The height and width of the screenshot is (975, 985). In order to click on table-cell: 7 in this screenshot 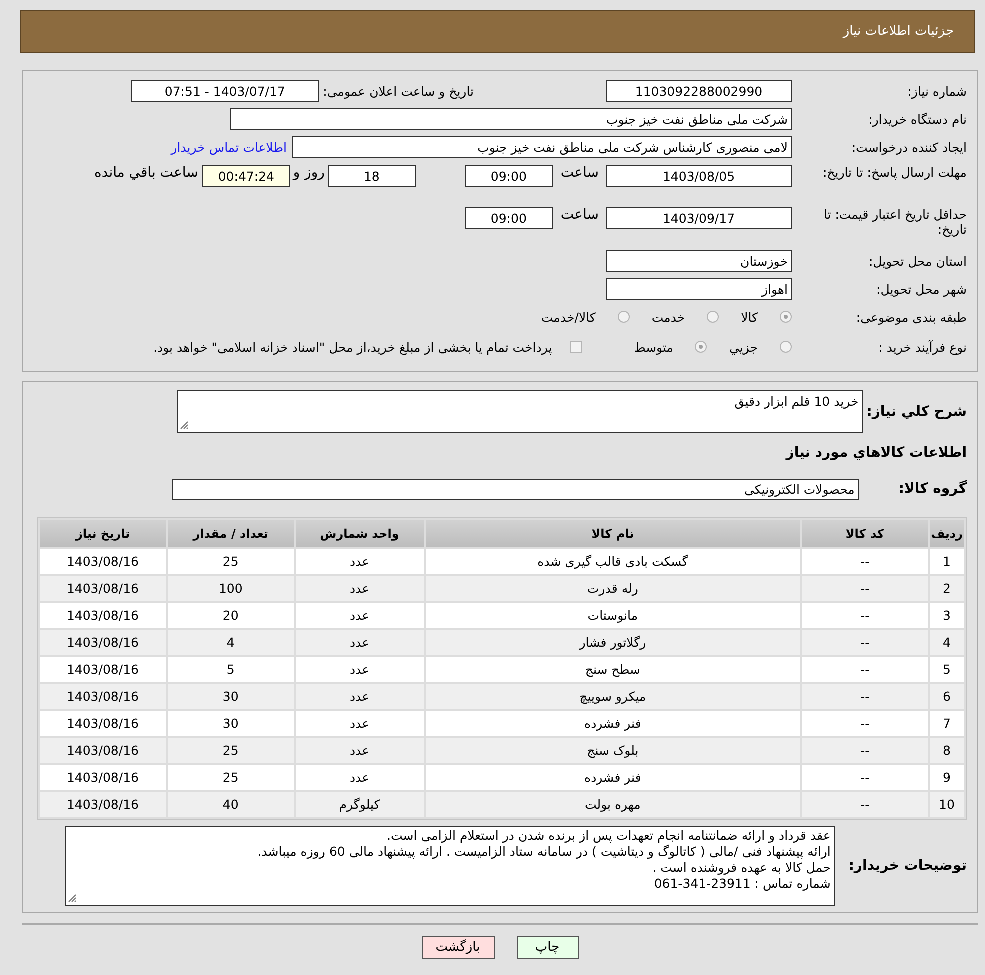, I will do `click(947, 723)`.